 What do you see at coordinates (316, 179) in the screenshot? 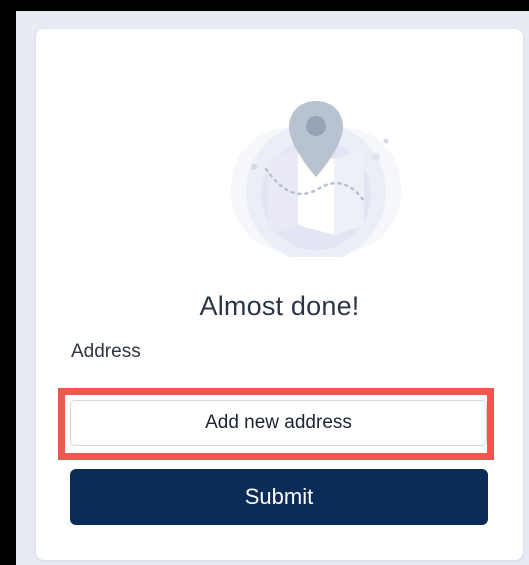
I see `map-location-pin-icon` at bounding box center [316, 179].